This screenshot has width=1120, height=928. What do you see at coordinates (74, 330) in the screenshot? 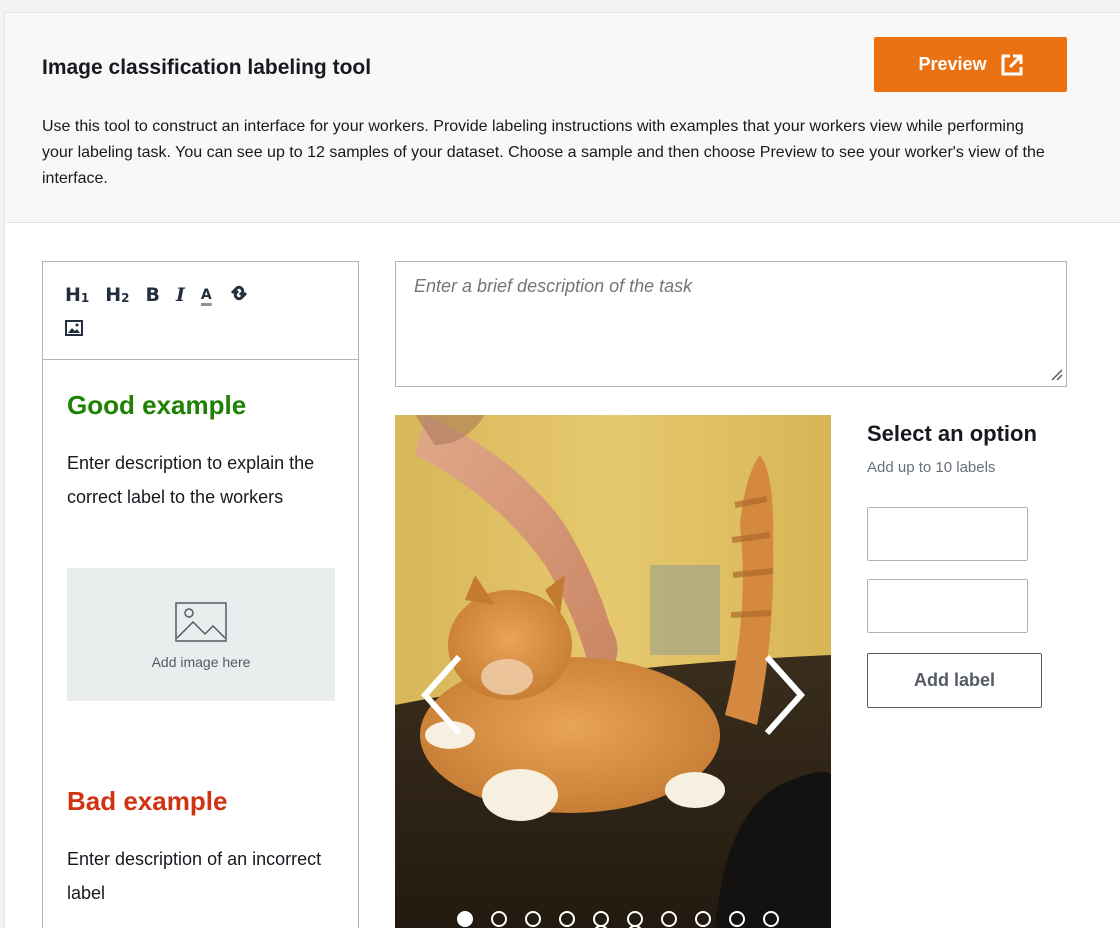
I see `insert-image-icon` at bounding box center [74, 330].